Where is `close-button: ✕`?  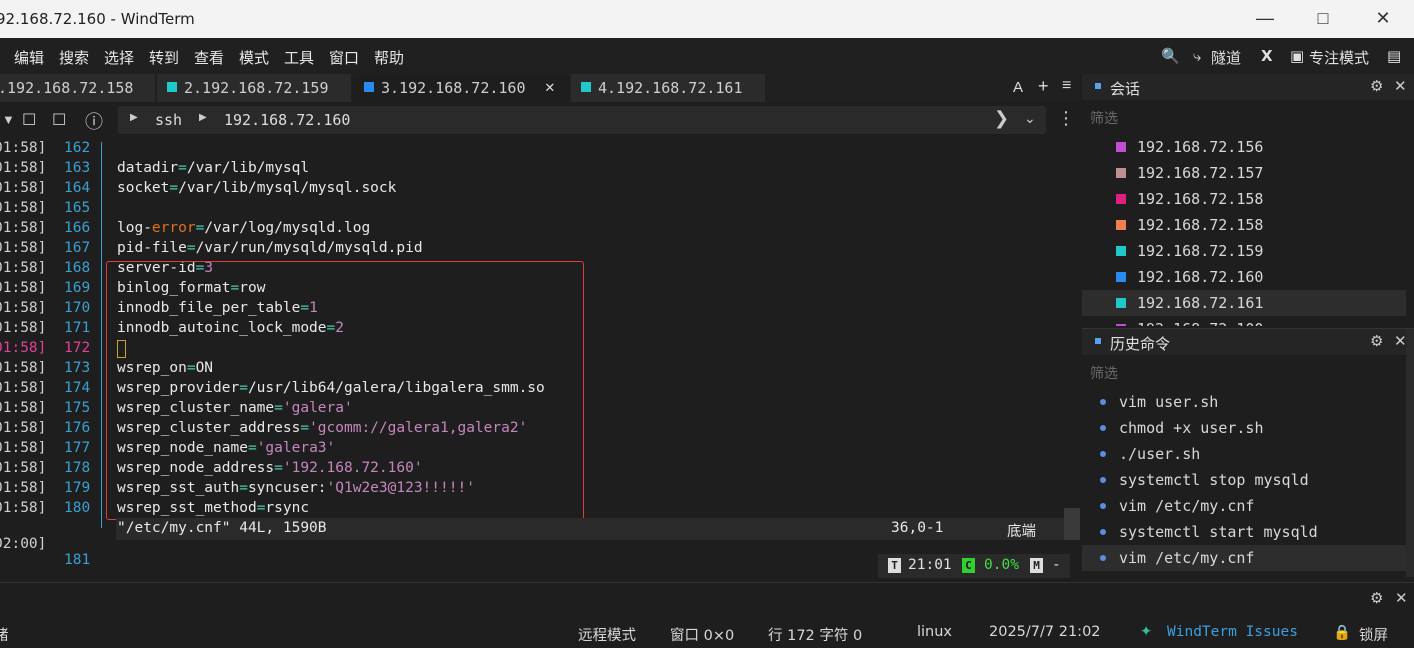
close-button: ✕ is located at coordinates (1383, 19).